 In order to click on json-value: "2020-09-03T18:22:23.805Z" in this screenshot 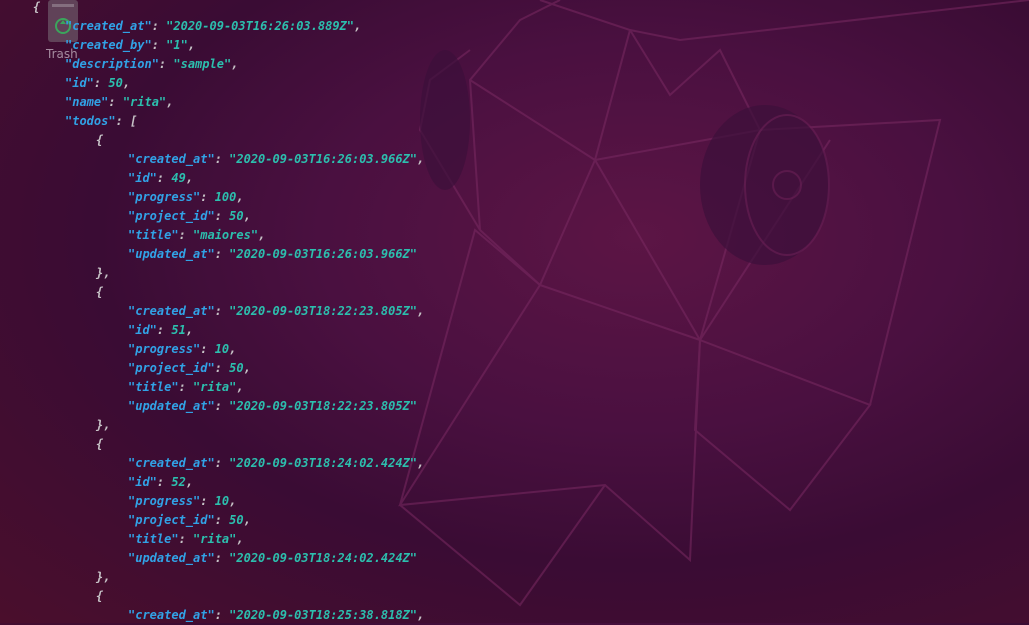, I will do `click(323, 406)`.